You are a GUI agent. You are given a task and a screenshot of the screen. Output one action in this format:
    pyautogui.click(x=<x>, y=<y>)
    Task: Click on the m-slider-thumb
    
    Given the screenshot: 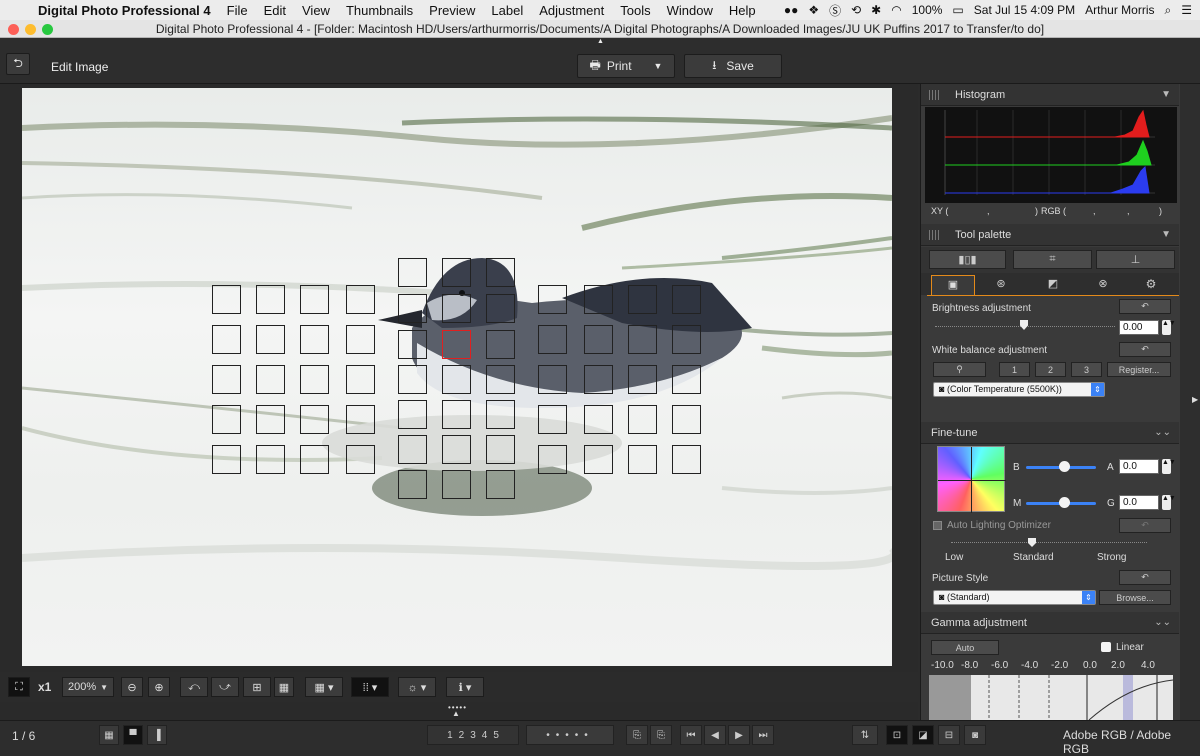 What is the action you would take?
    pyautogui.click(x=1064, y=502)
    